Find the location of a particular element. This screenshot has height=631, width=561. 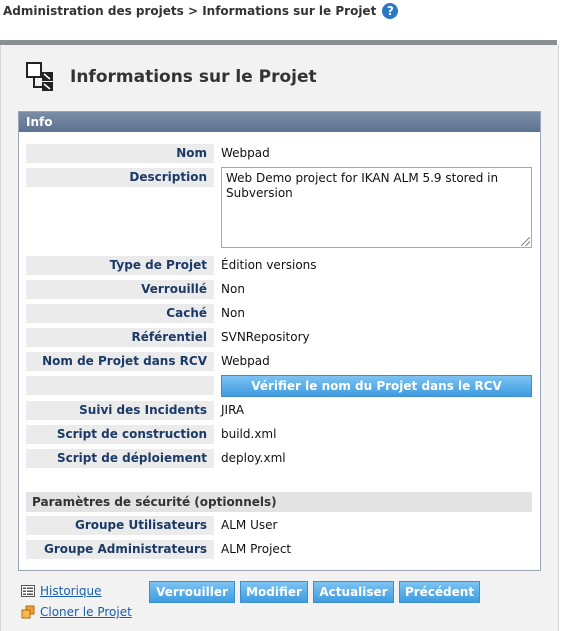

field-row-rcv-name: Nom de Projet dans RCV Webpad is located at coordinates (279, 361).